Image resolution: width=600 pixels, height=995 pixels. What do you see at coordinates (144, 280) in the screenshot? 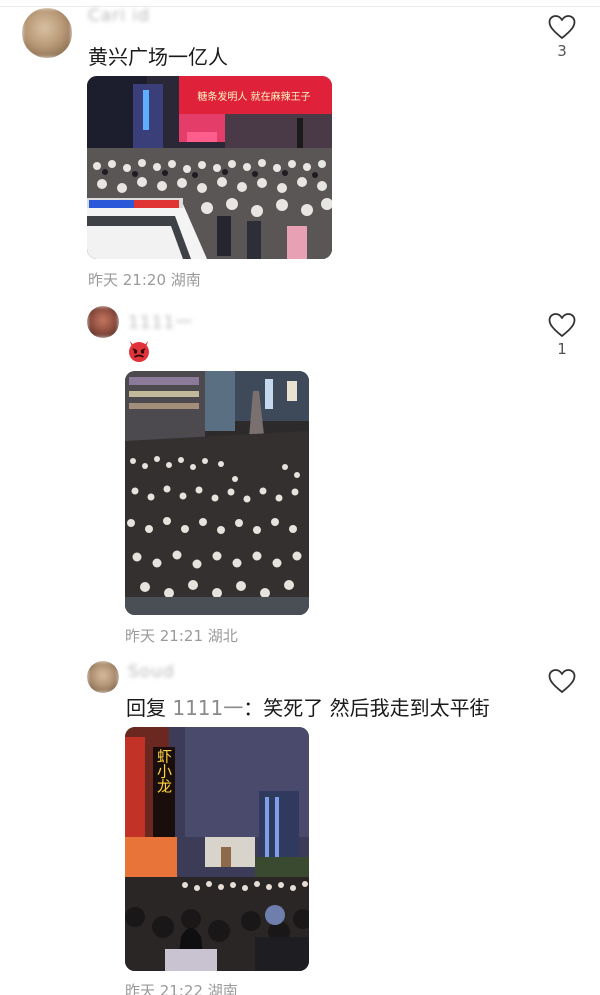
I see `comment-meta: 昨天 21:20 湖南` at bounding box center [144, 280].